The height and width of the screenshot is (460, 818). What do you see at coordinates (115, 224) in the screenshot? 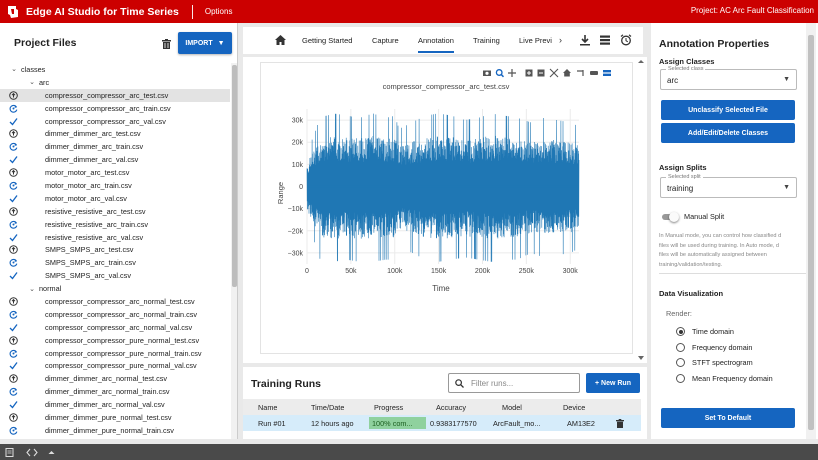
I see `tree-file: resistive_resistive_arc_train.csv` at bounding box center [115, 224].